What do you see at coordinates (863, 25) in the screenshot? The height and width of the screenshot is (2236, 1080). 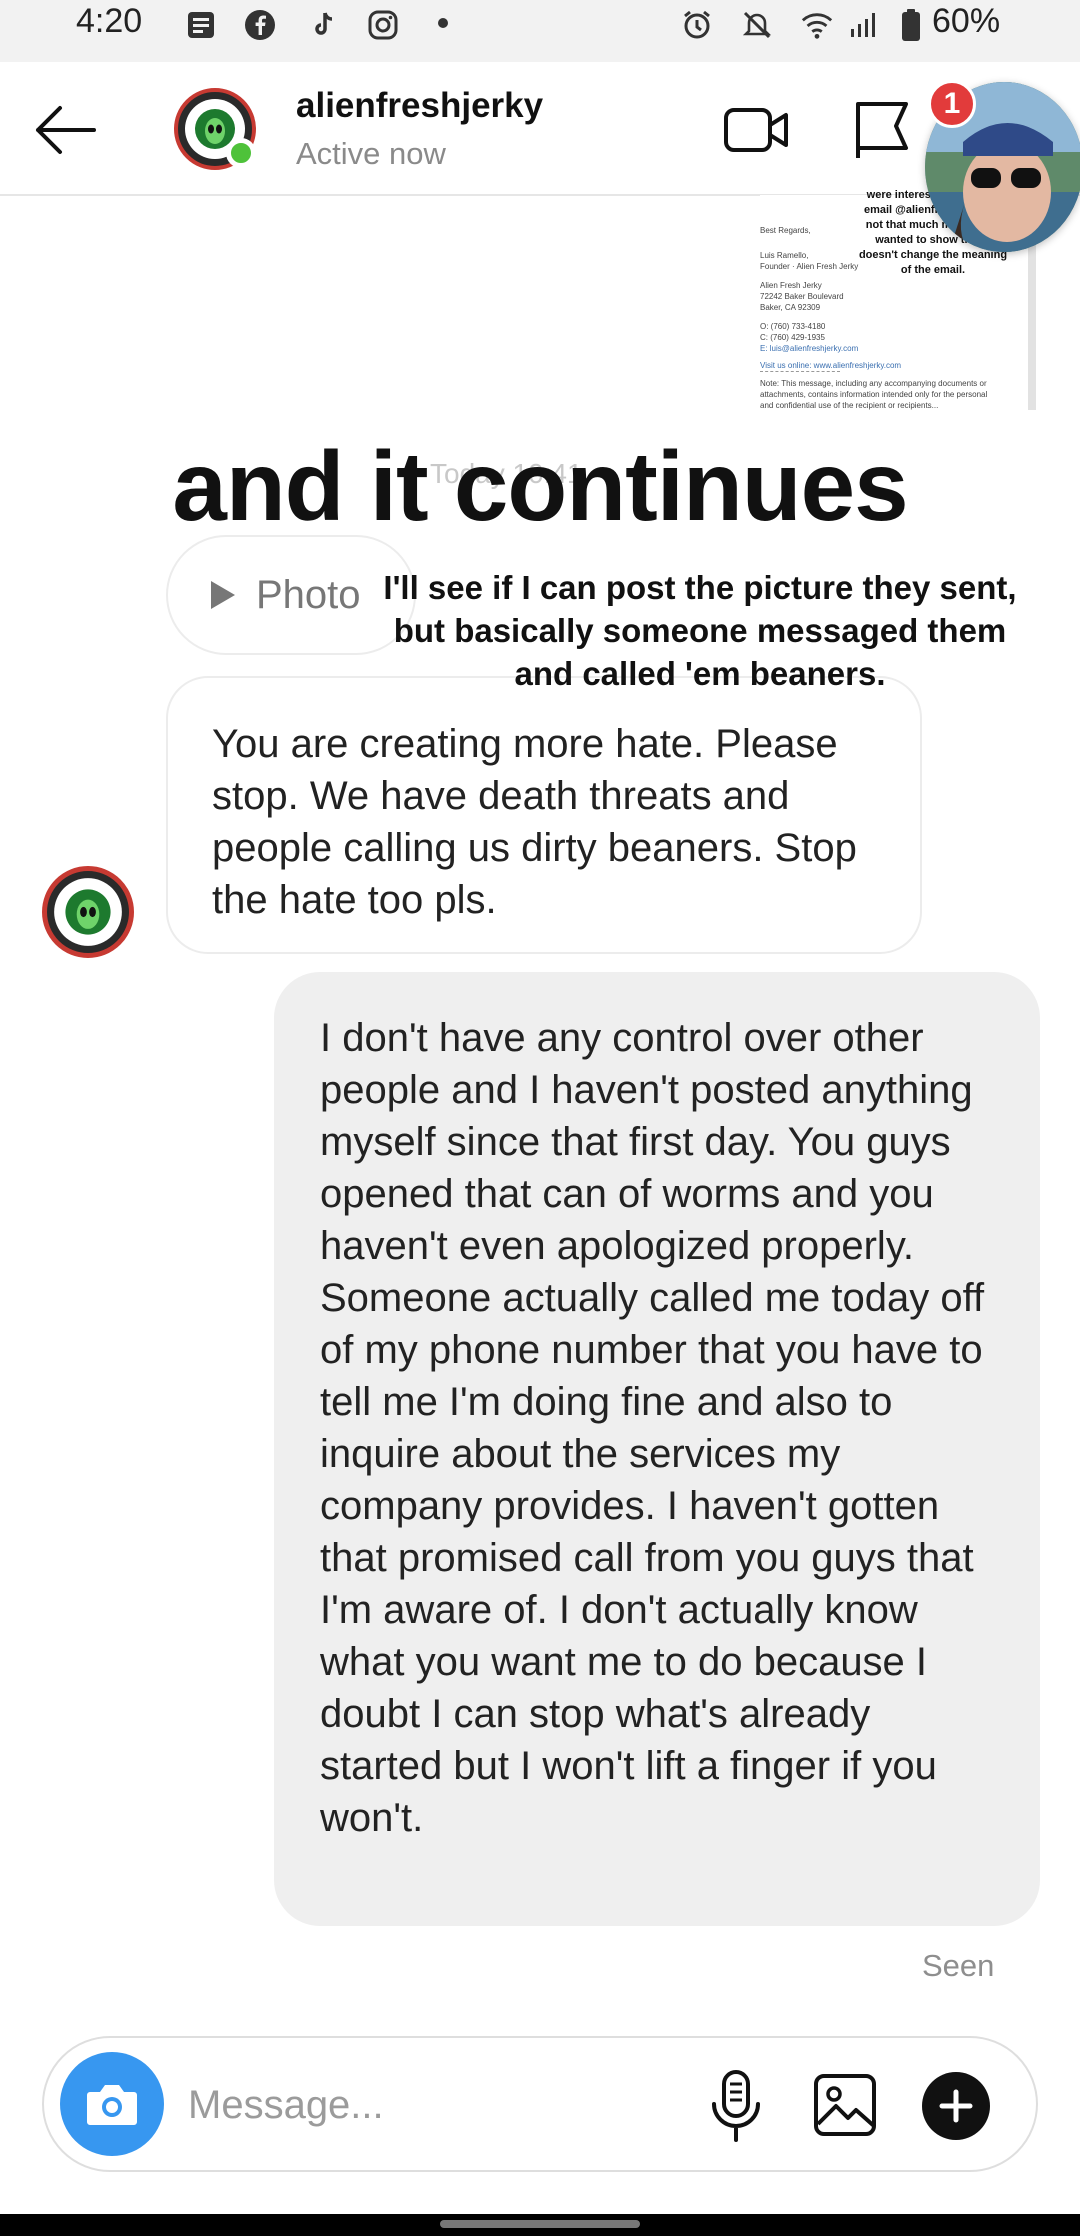 I see `signal-icon` at bounding box center [863, 25].